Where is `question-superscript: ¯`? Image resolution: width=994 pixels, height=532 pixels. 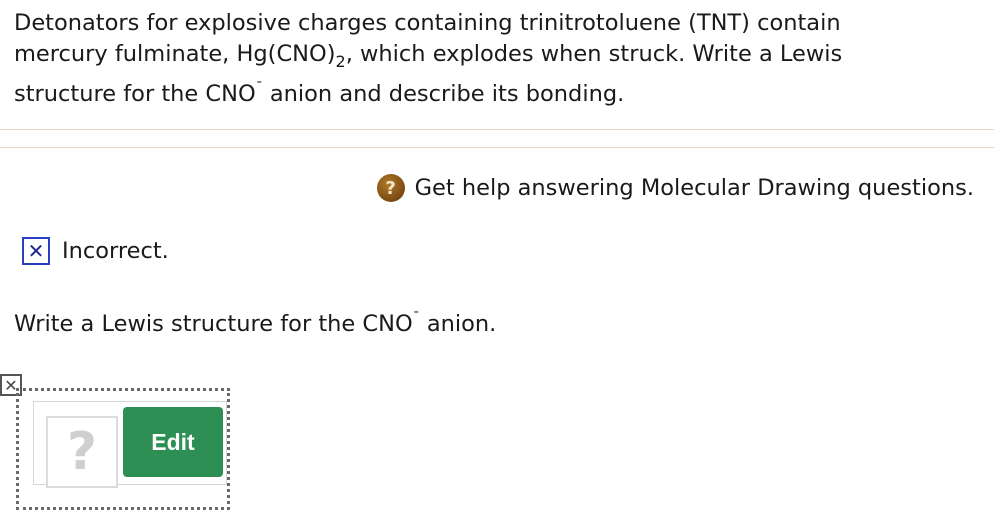 question-superscript: ¯ is located at coordinates (259, 88).